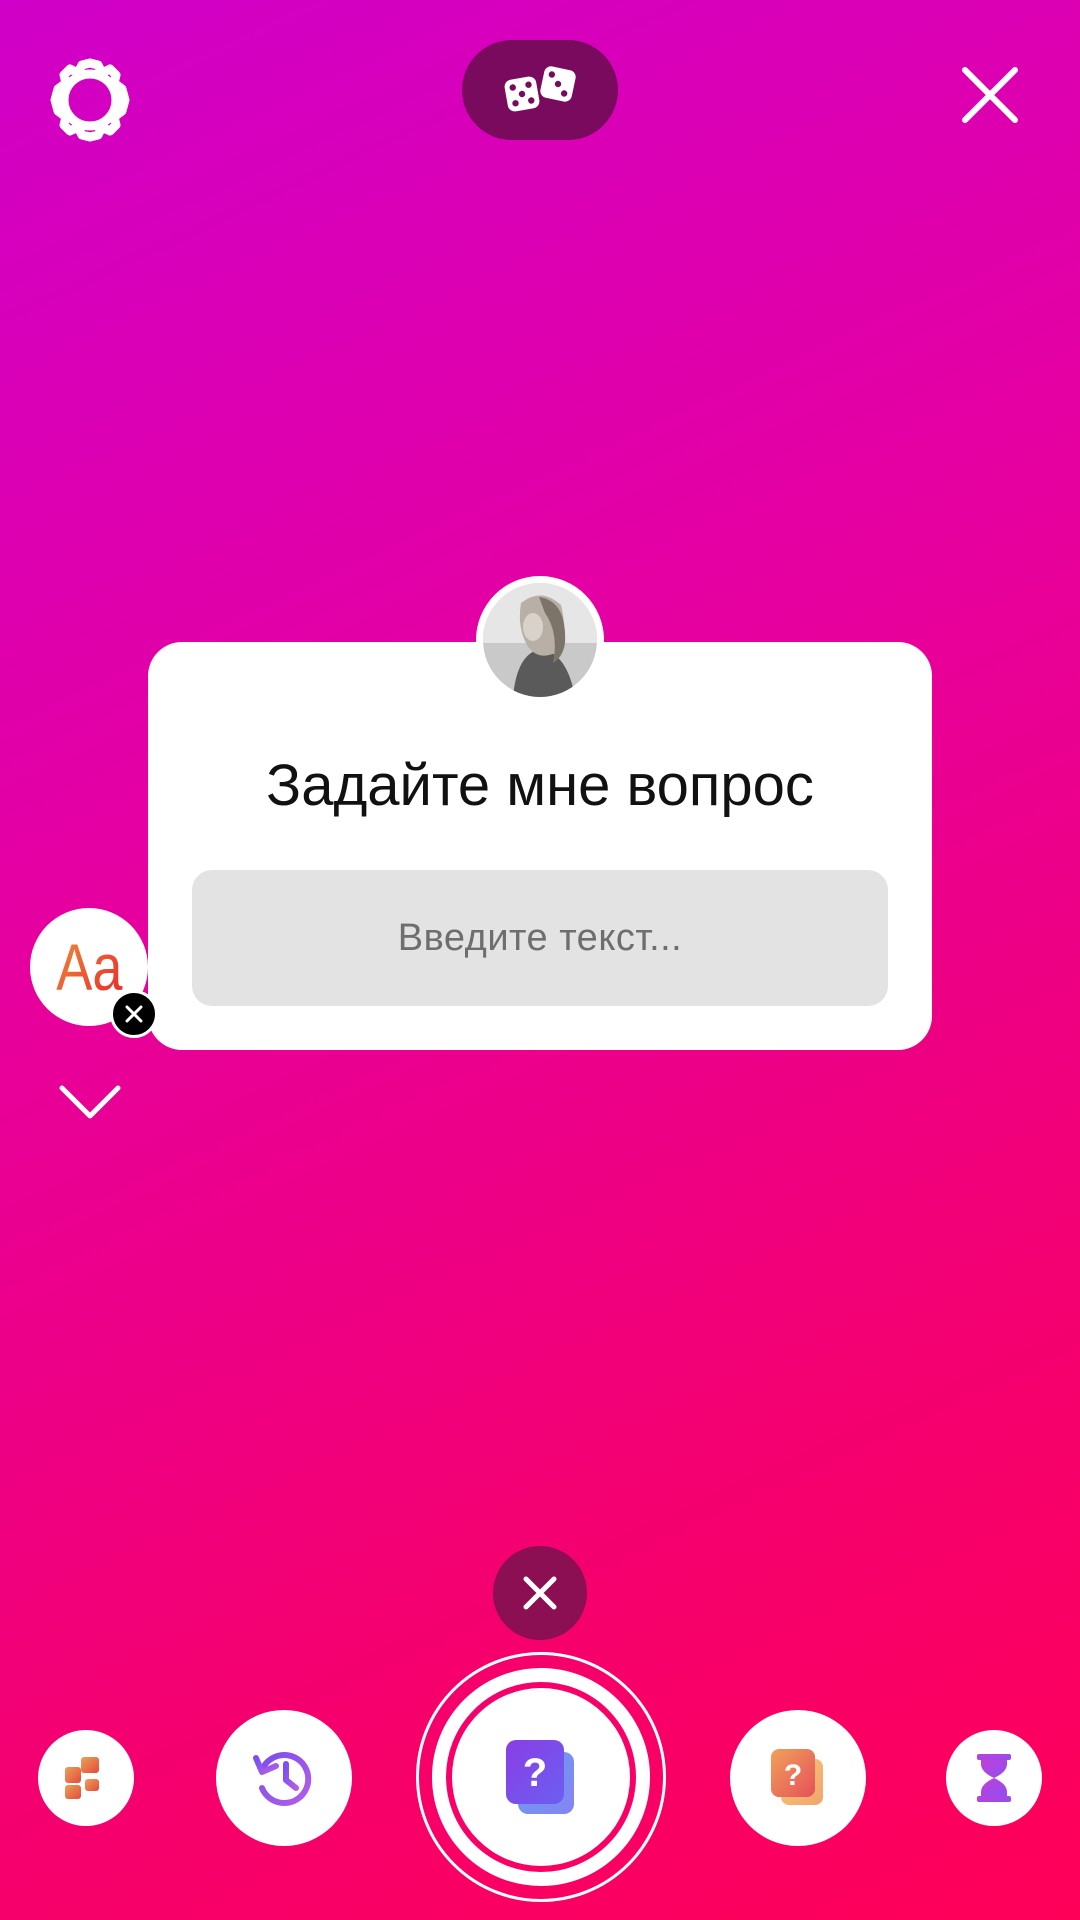 This screenshot has height=1920, width=1080. I want to click on history-icon, so click(282, 1779).